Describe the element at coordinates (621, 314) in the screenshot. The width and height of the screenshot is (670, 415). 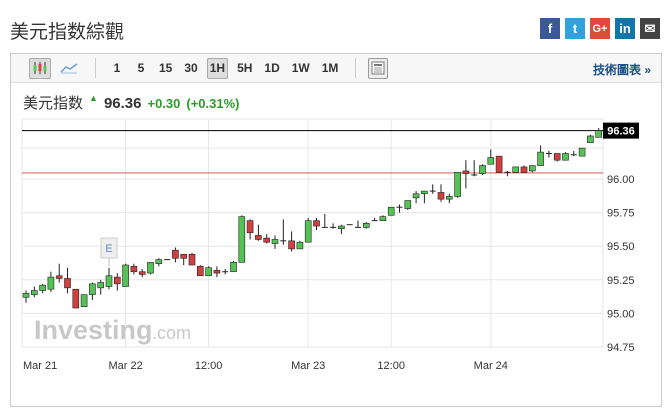
I see `y-tick-label: 95.00` at that location.